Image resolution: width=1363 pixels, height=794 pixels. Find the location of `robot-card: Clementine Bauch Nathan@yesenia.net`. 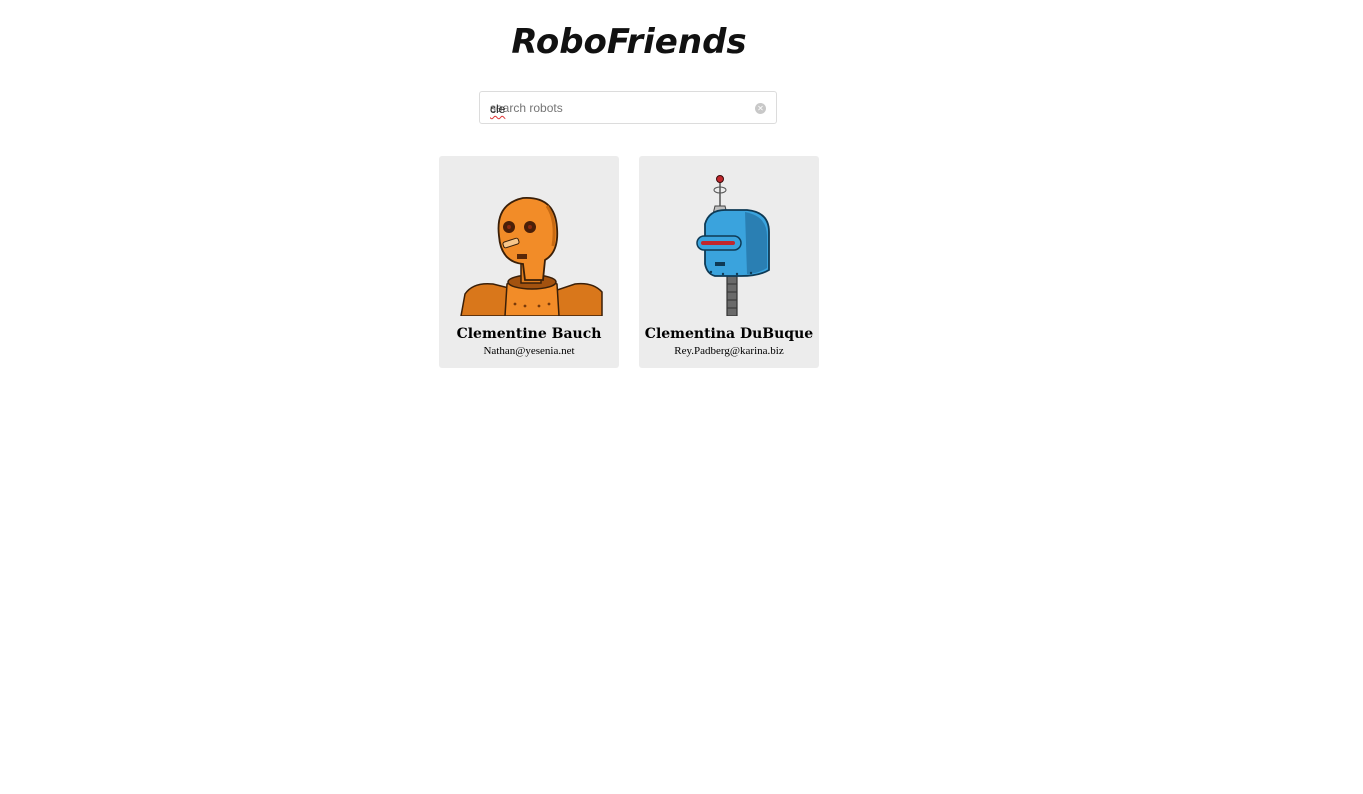

robot-card: Clementine Bauch Nathan@yesenia.net is located at coordinates (529, 262).